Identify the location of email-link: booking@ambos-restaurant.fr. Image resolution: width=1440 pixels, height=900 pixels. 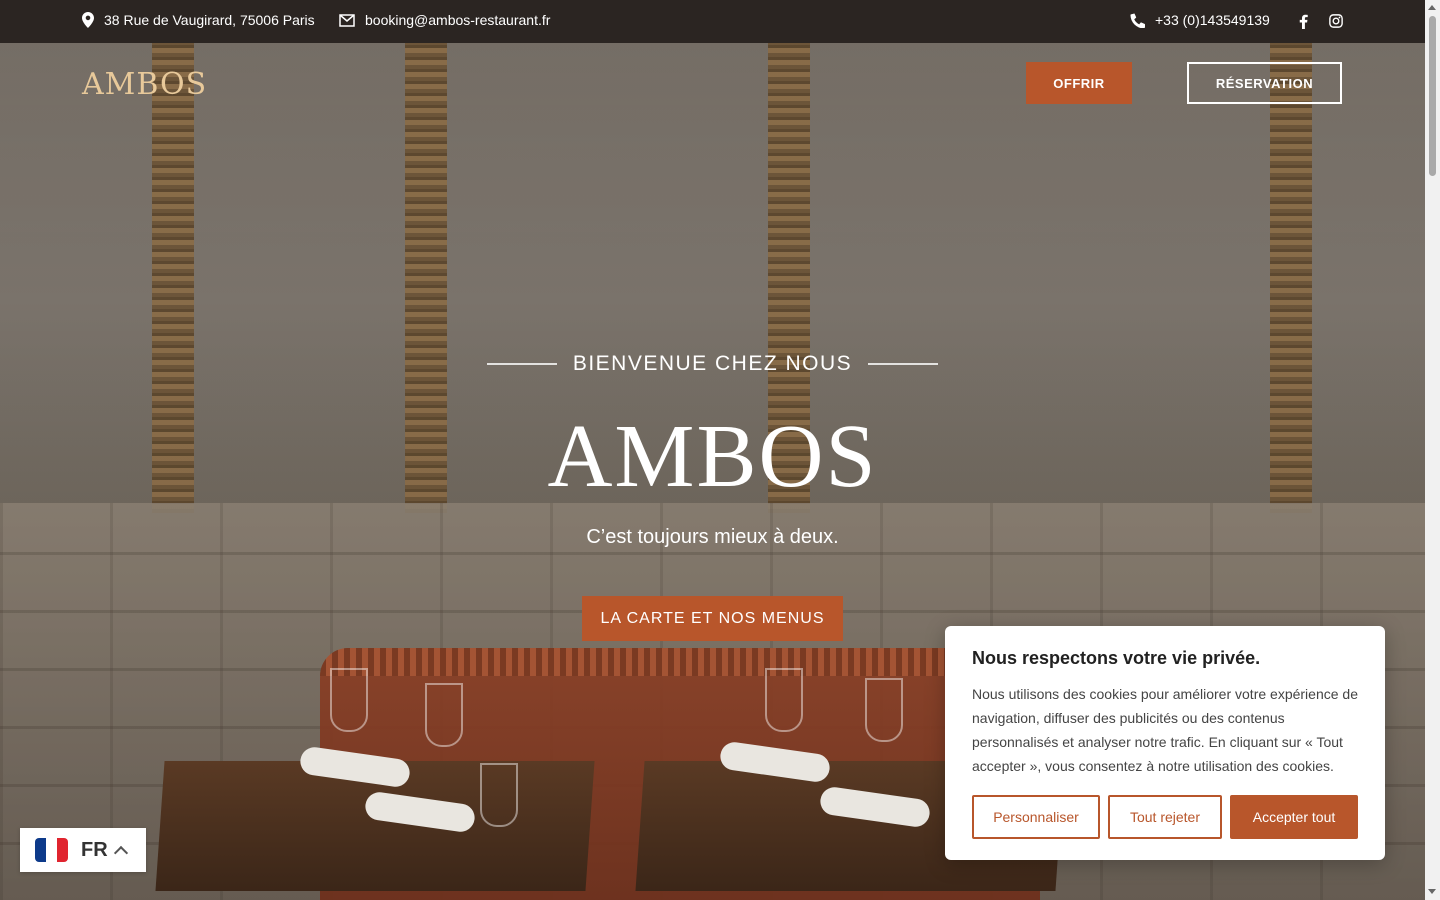
(457, 20).